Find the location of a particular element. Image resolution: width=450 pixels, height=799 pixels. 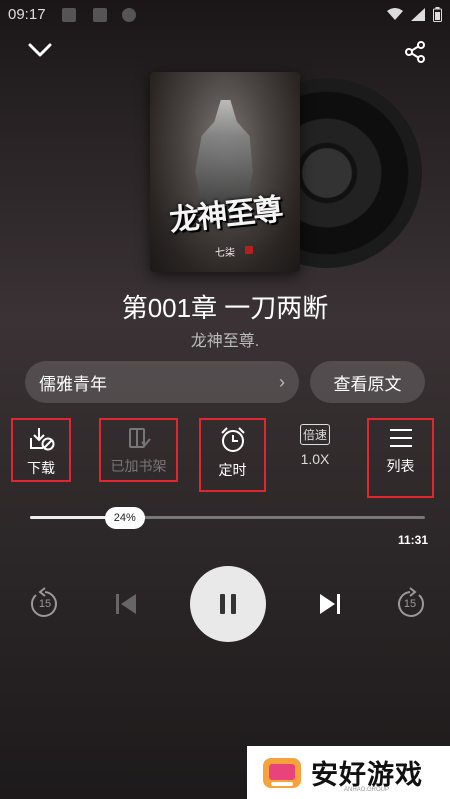

chevron-down-icon is located at coordinates (40, 50).